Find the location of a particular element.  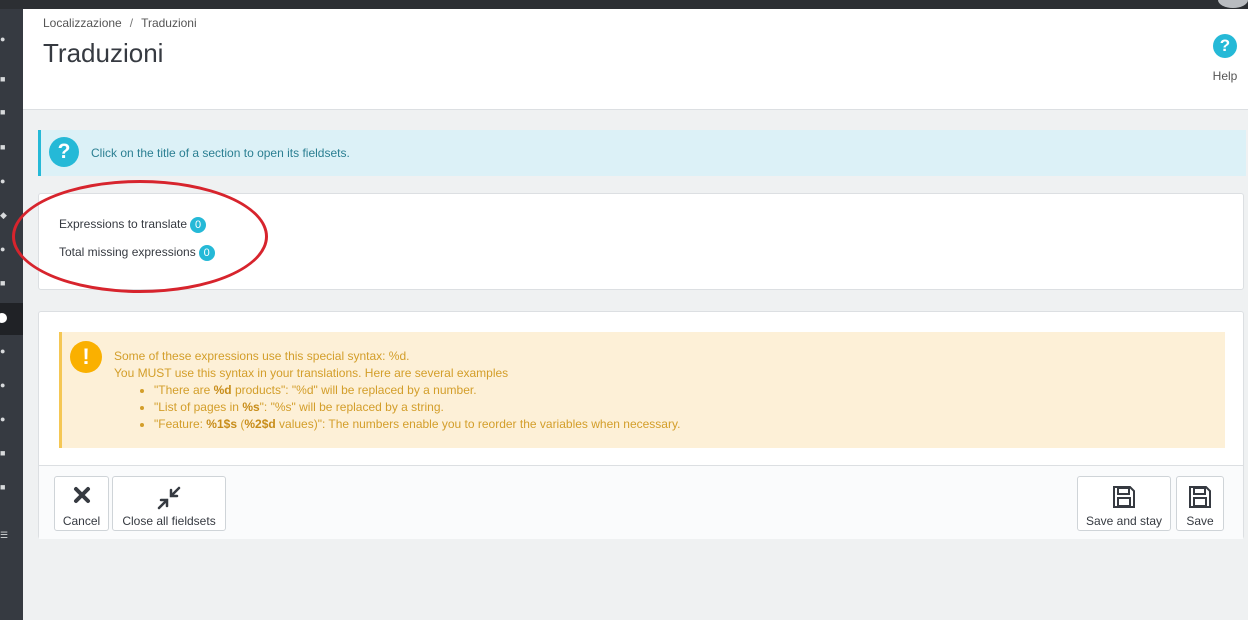

customers-icon: ● is located at coordinates (4, 181).